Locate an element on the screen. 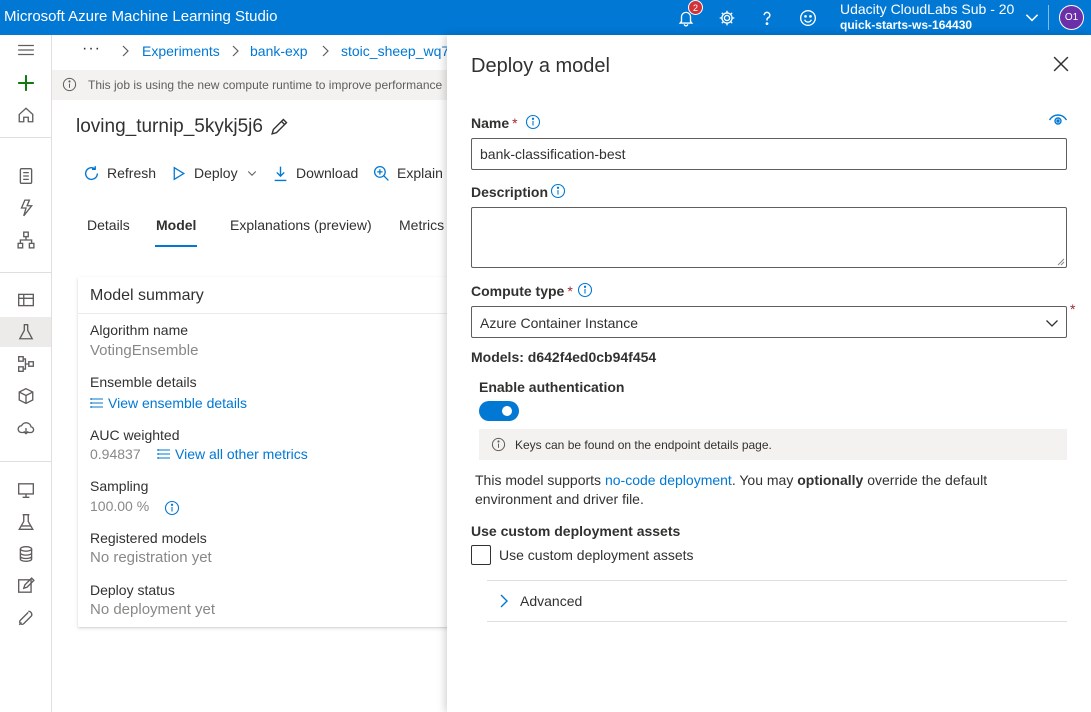 The width and height of the screenshot is (1091, 712). nav-pipelines is located at coordinates (25, 364).